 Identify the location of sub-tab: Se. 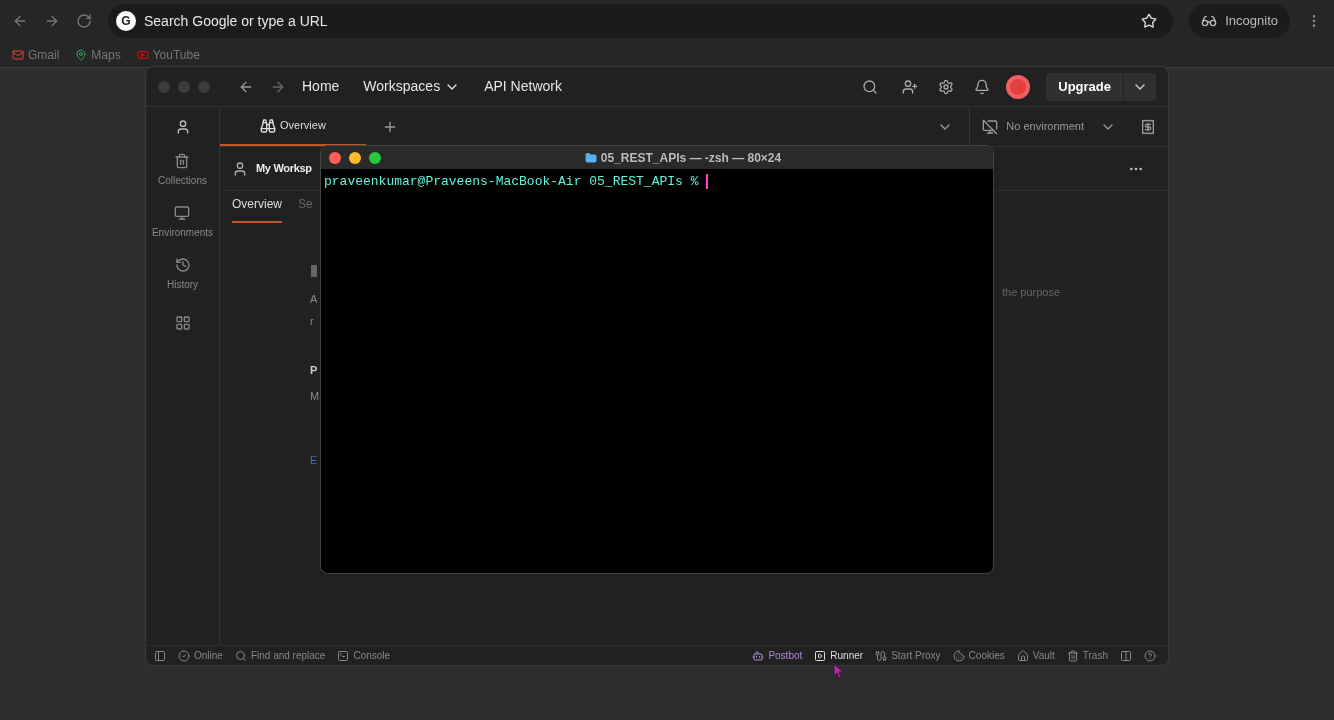
(305, 209).